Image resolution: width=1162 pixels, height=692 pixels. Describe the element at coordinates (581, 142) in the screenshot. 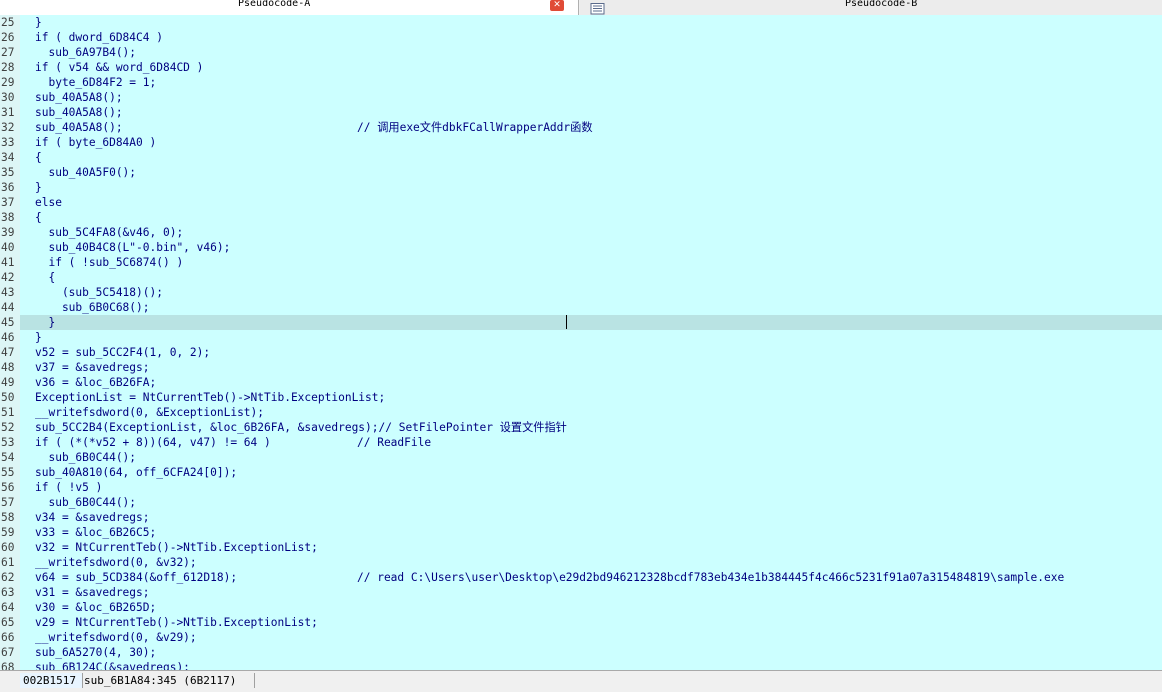

I see `code-line: 33 if ( byte_6D84A0 )` at that location.